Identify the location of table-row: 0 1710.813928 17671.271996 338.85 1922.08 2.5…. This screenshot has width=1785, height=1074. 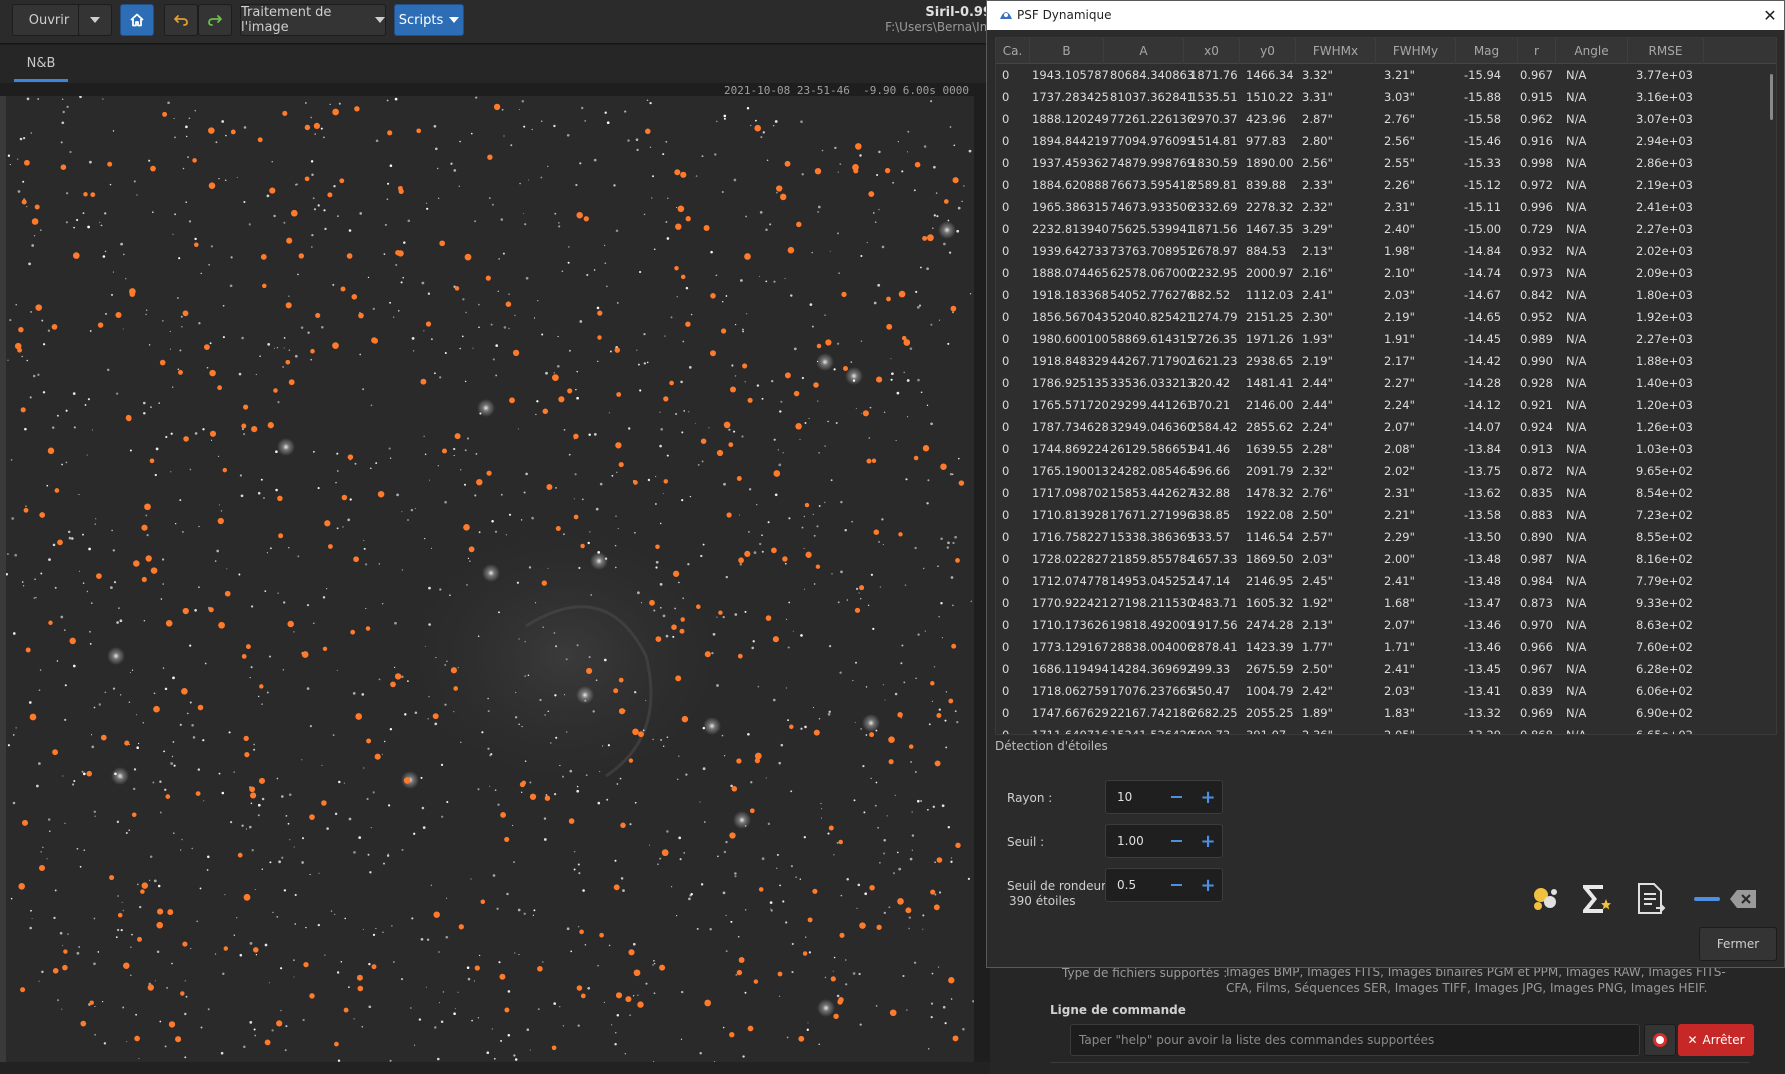
(1381, 515).